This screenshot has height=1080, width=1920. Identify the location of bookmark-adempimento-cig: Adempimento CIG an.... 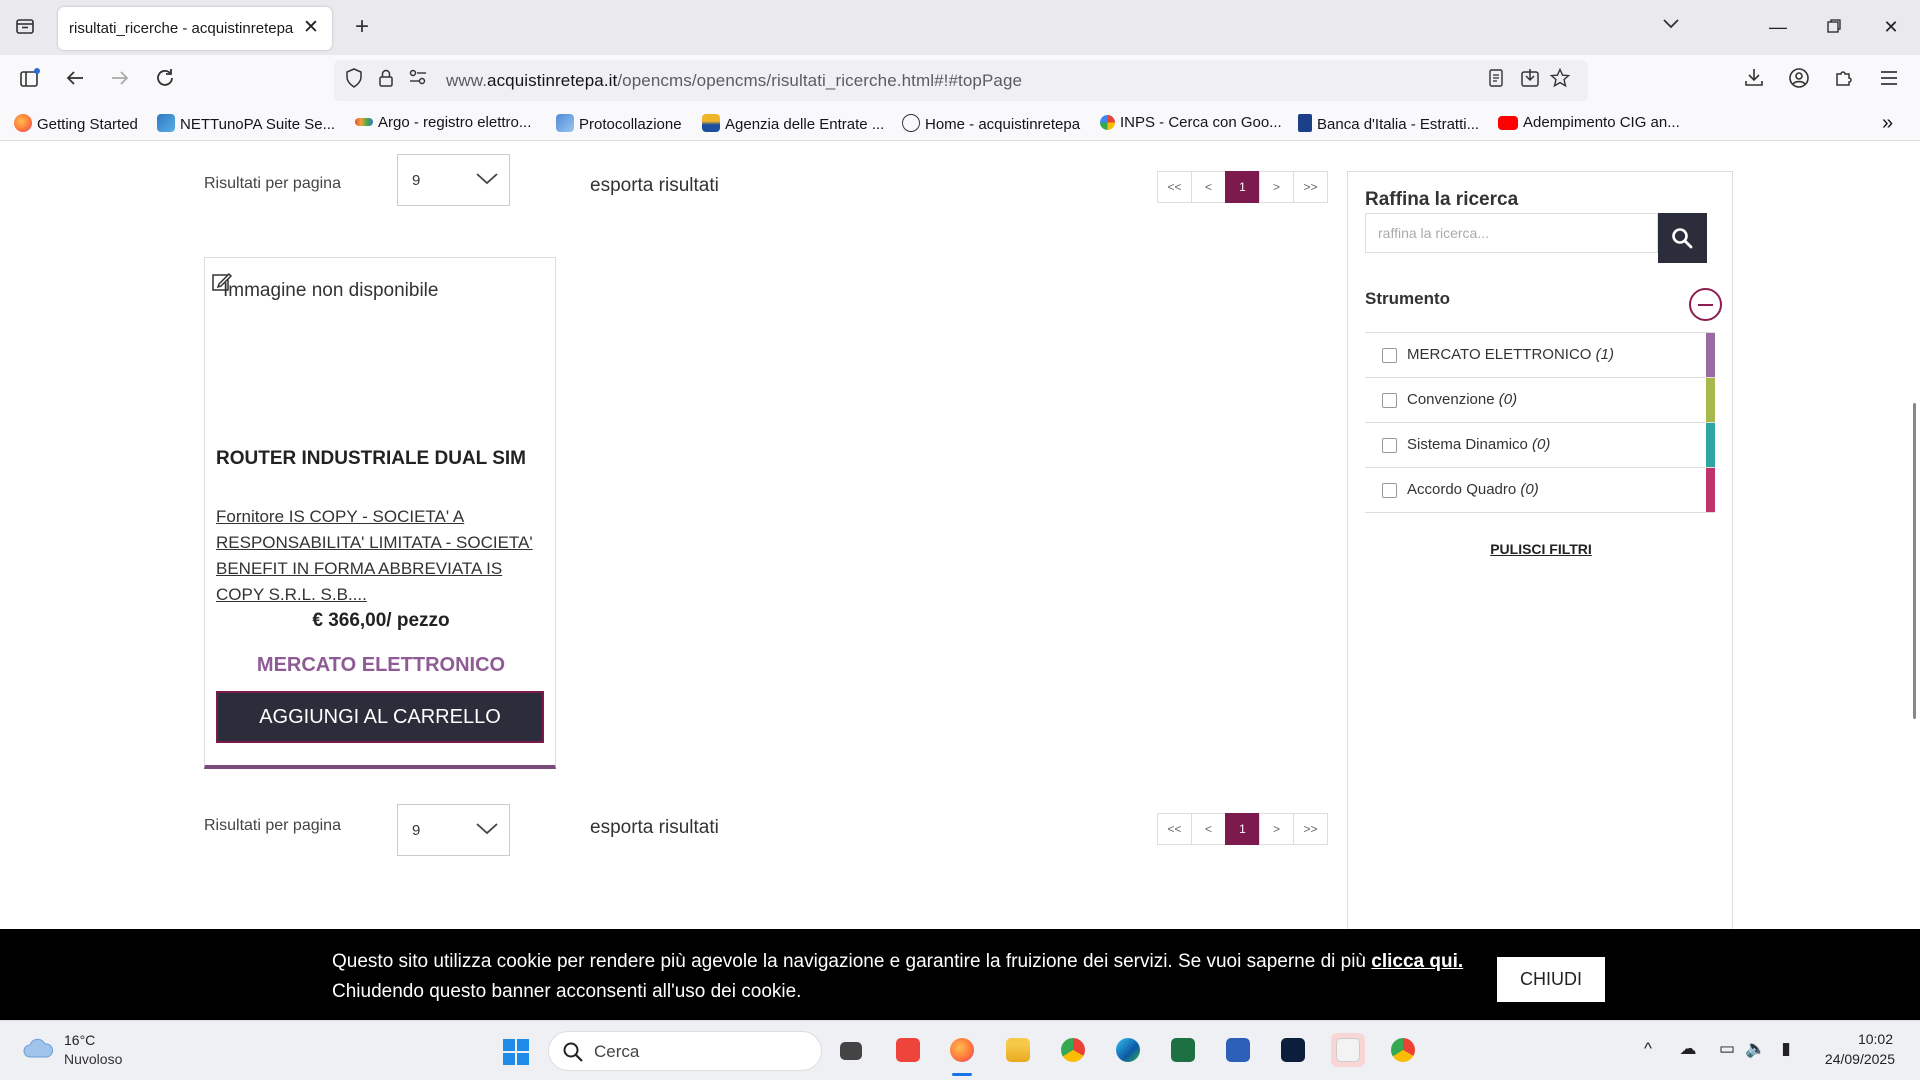
(1589, 122).